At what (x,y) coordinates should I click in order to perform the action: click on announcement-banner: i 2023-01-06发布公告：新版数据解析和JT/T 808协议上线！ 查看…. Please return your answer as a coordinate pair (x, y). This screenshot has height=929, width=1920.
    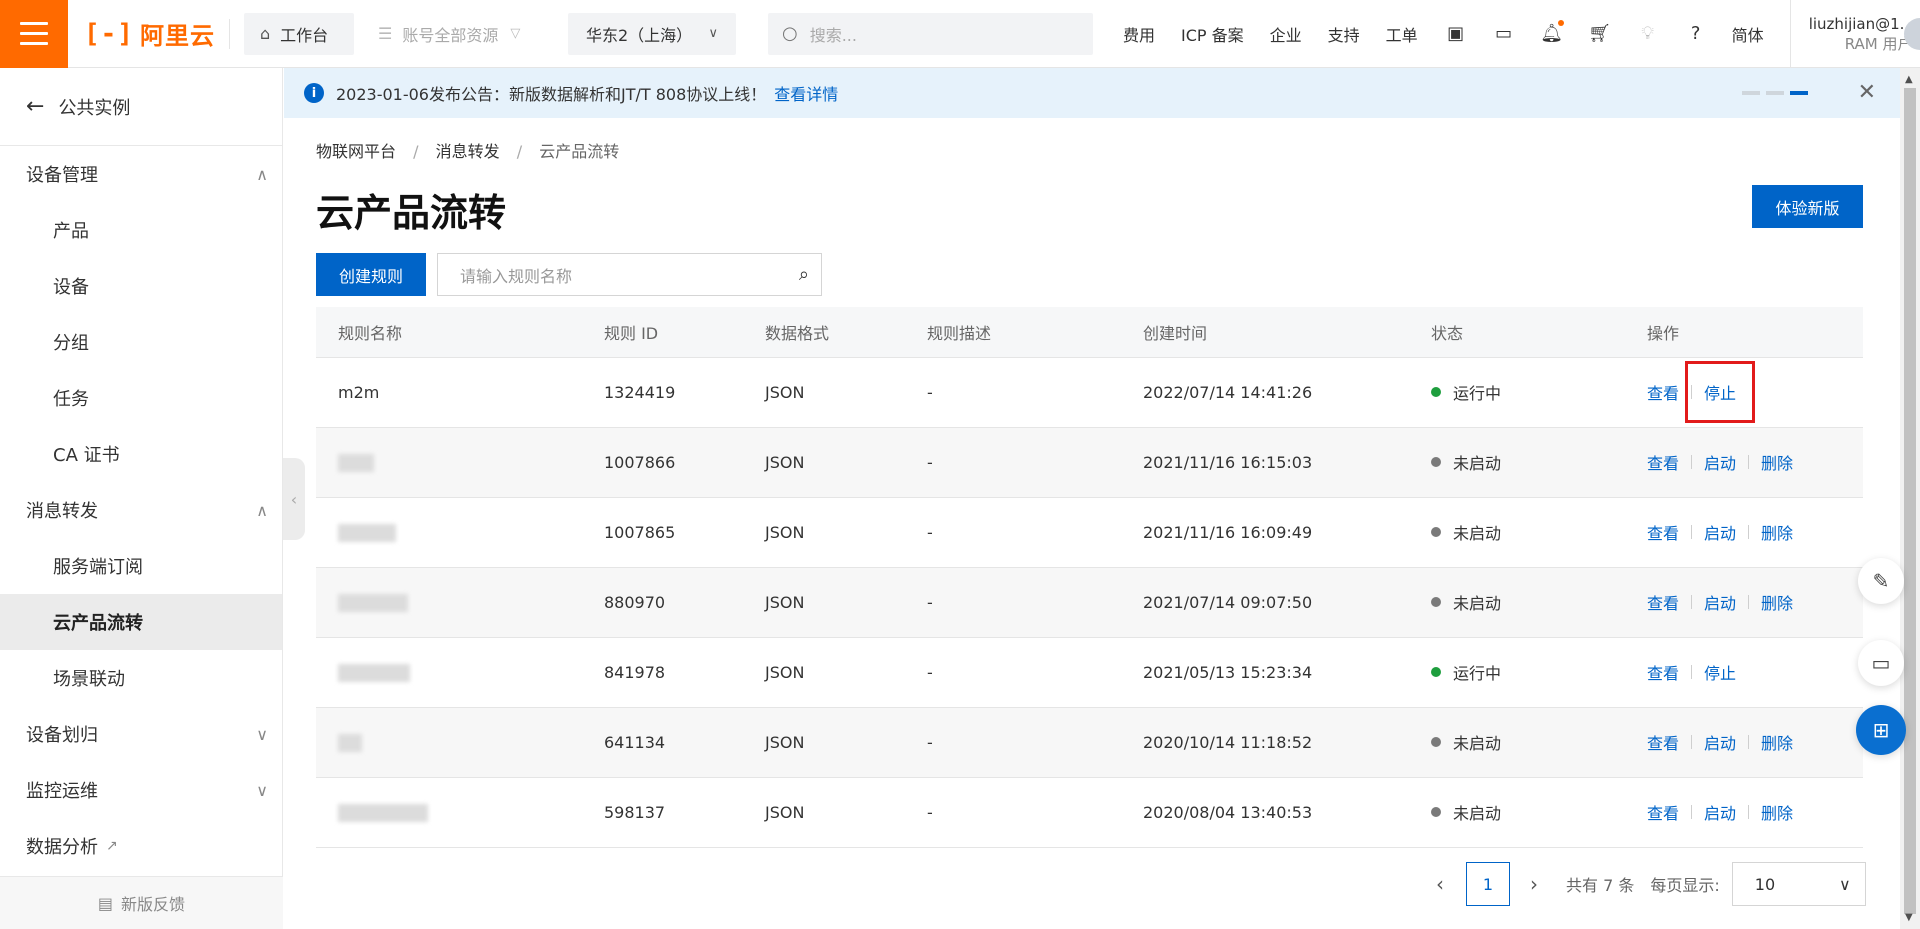
    Looking at the image, I should click on (1092, 93).